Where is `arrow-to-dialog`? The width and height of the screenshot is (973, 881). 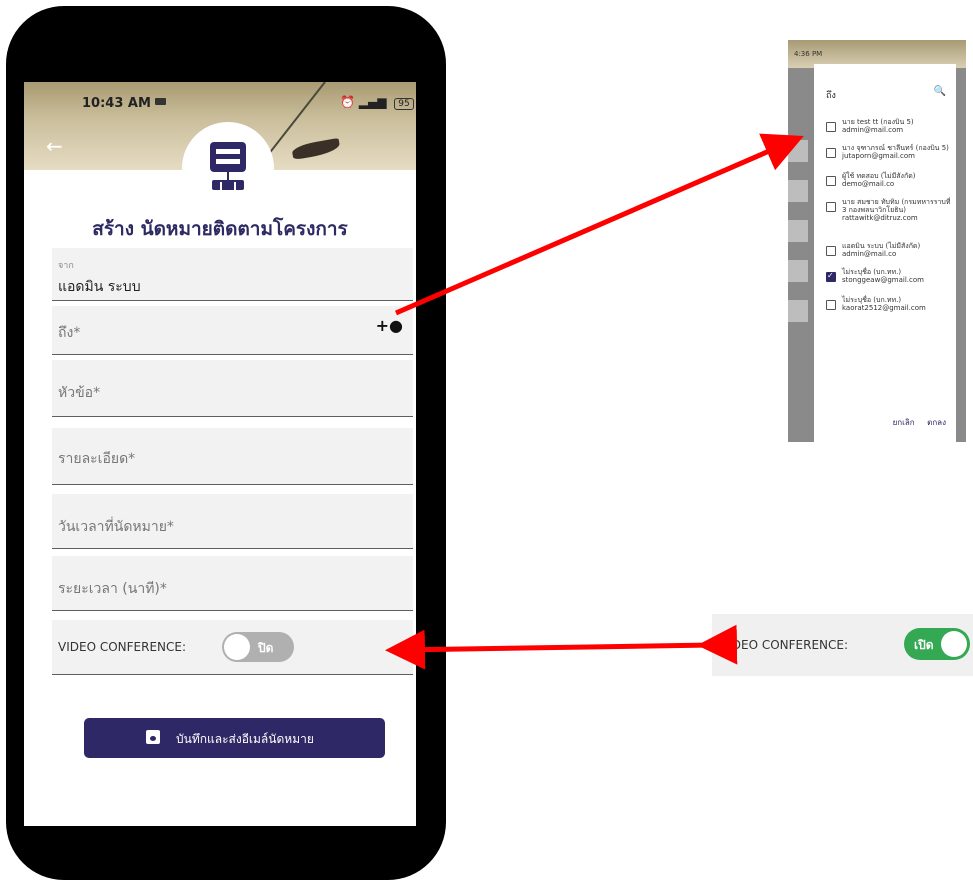 arrow-to-dialog is located at coordinates (599, 224).